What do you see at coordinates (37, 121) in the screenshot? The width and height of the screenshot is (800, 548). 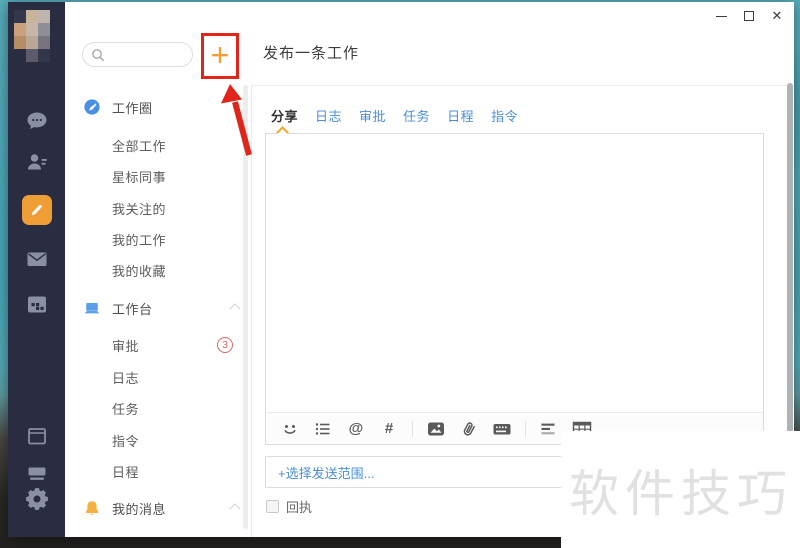 I see `chat-icon` at bounding box center [37, 121].